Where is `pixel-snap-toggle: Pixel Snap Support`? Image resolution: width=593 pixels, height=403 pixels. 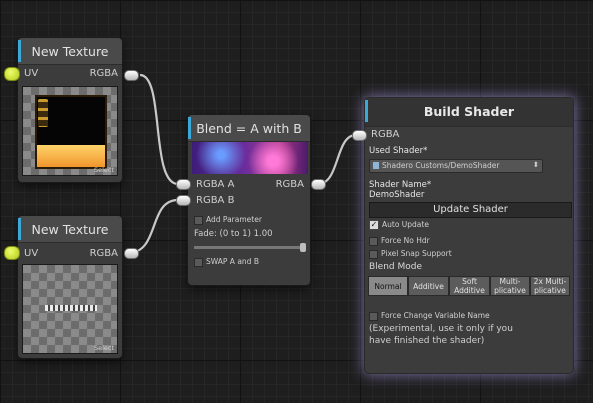 pixel-snap-toggle: Pixel Snap Support is located at coordinates (410, 254).